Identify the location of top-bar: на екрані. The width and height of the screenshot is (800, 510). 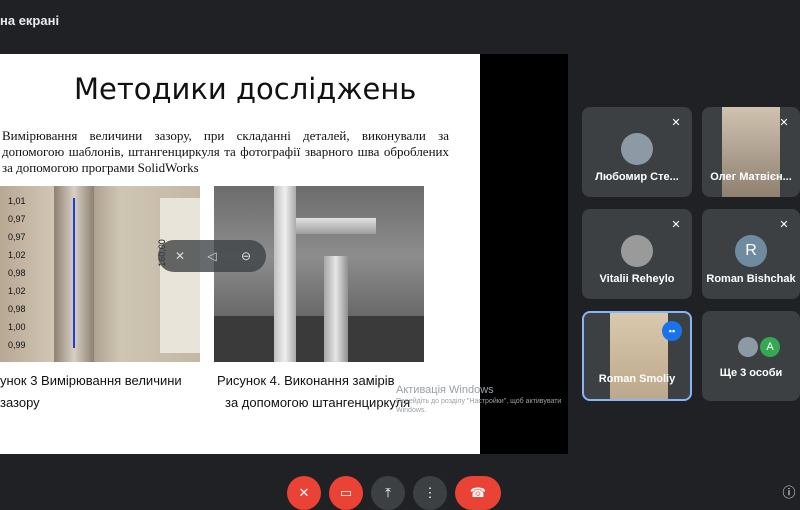
(400, 20).